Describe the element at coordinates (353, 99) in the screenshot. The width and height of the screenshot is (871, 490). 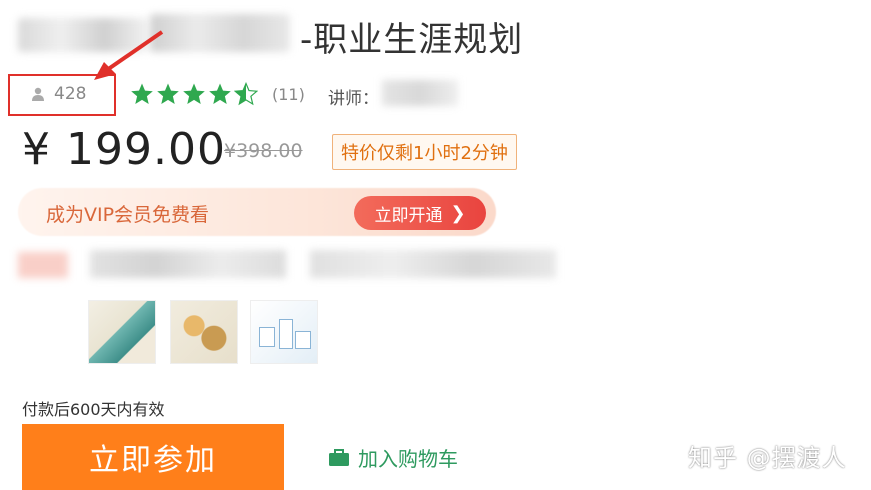
I see `teacher-label: 讲师：` at that location.